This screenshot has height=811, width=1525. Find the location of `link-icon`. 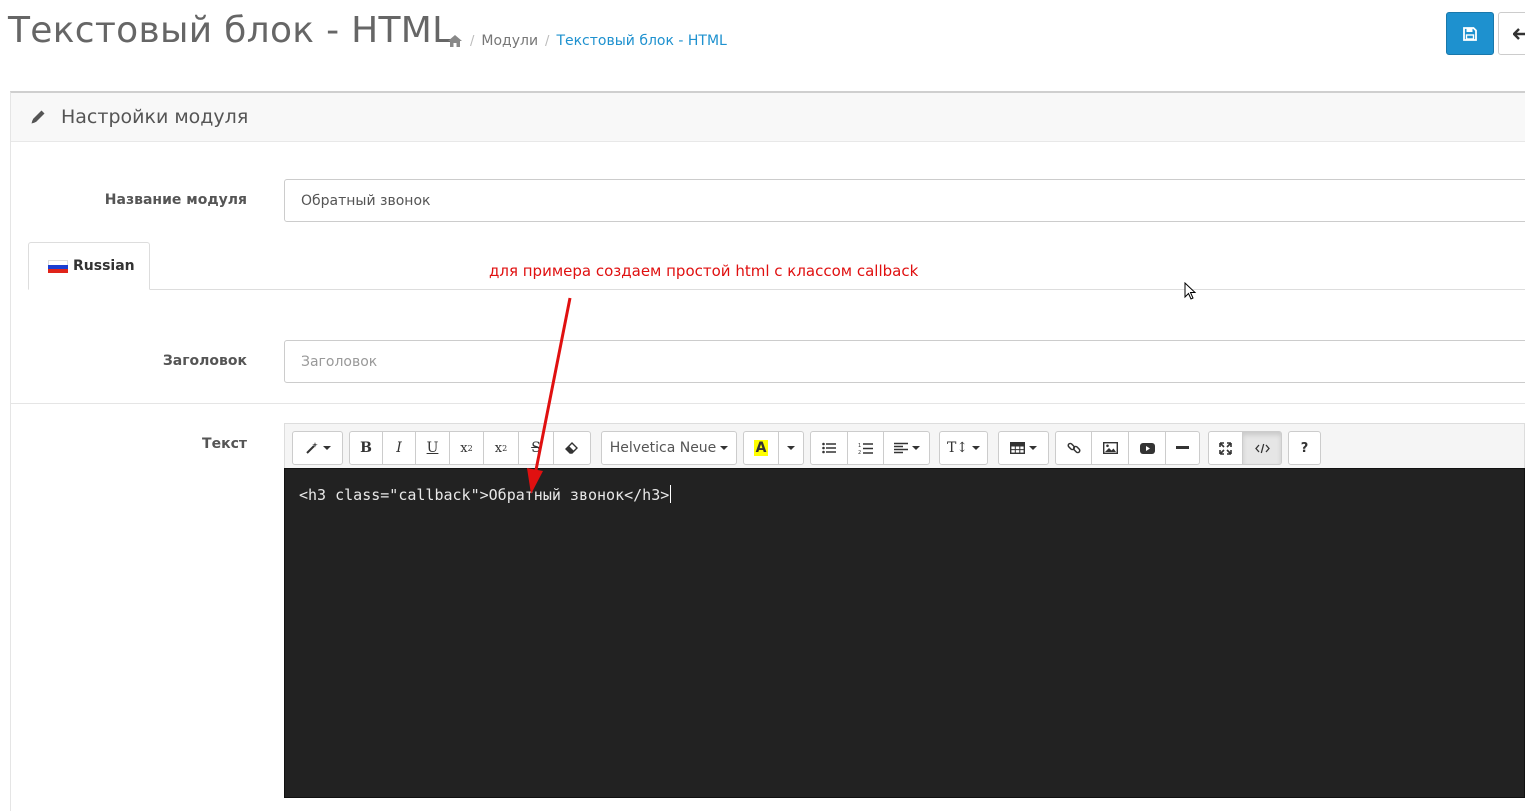

link-icon is located at coordinates (1073, 448).